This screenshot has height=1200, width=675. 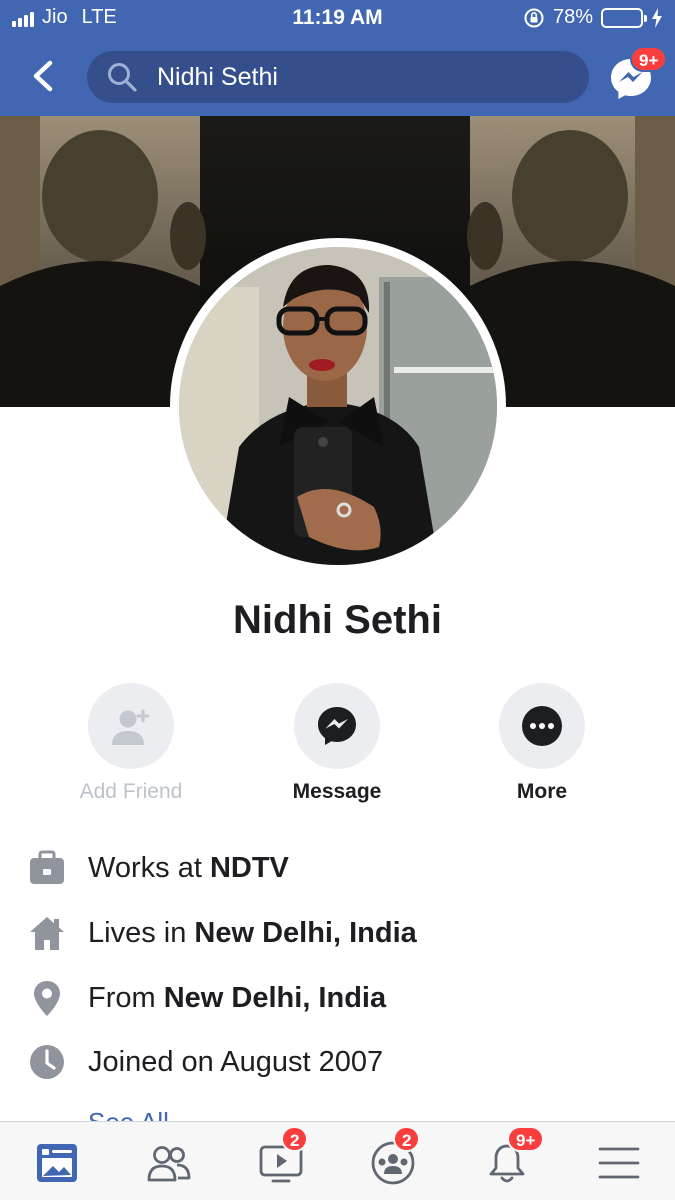 I want to click on add-friend-button: Add Friend, so click(x=131, y=743).